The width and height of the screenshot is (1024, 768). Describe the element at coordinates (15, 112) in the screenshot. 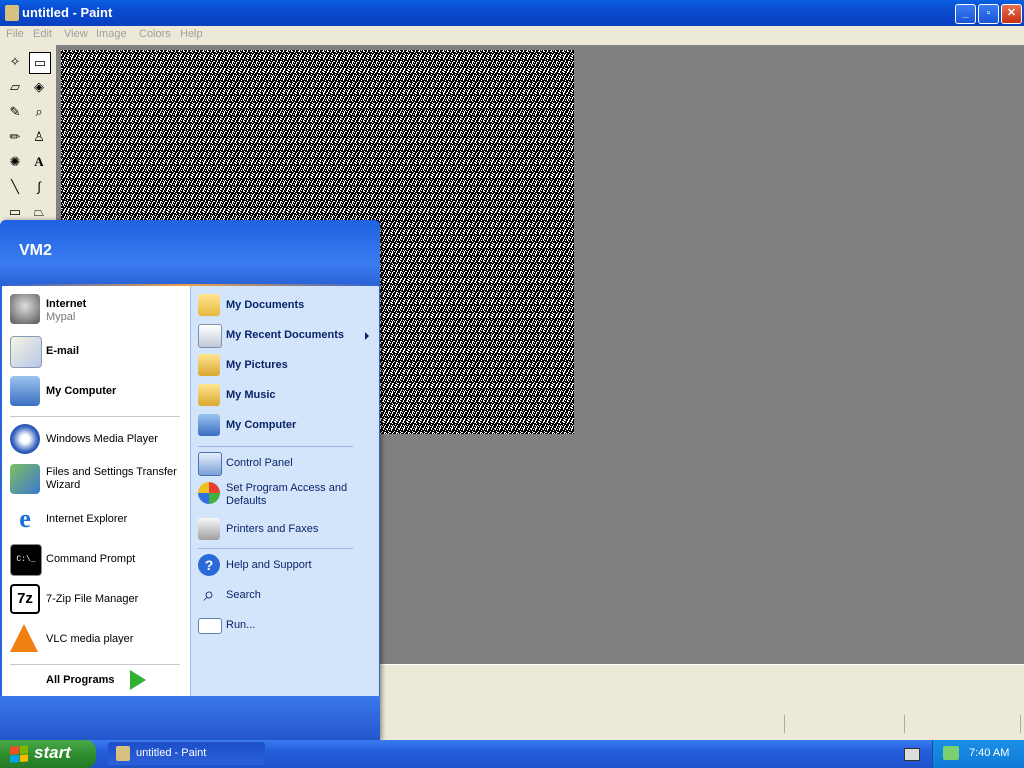

I see `color-picker-icon: ✎` at that location.